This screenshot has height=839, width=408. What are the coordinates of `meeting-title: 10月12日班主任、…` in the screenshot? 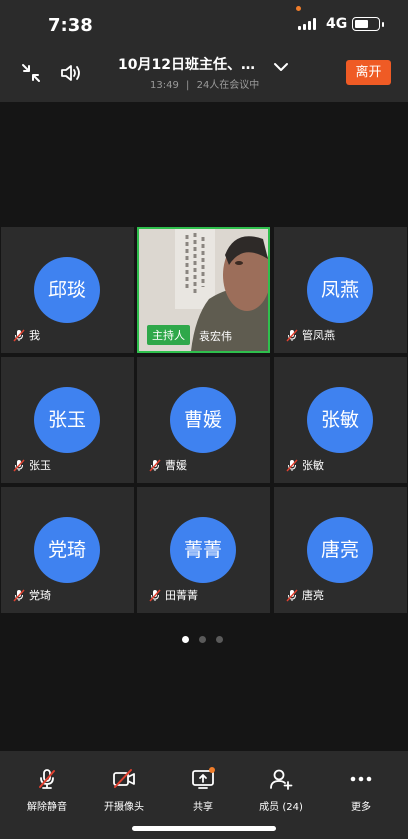 It's located at (186, 64).